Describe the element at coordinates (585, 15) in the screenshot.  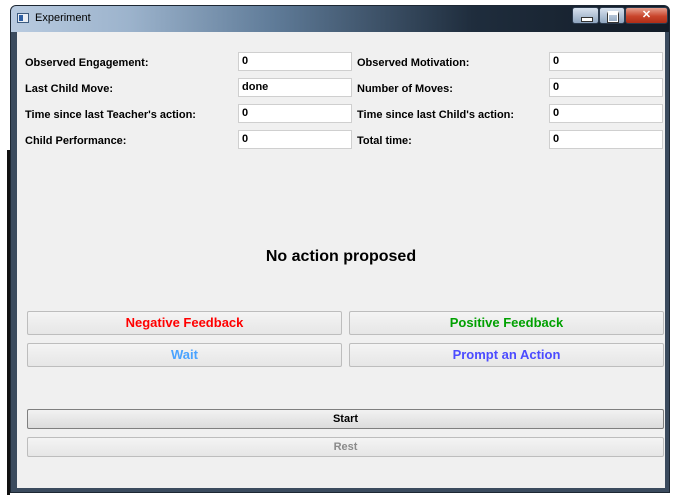
I see `minimize-button` at that location.